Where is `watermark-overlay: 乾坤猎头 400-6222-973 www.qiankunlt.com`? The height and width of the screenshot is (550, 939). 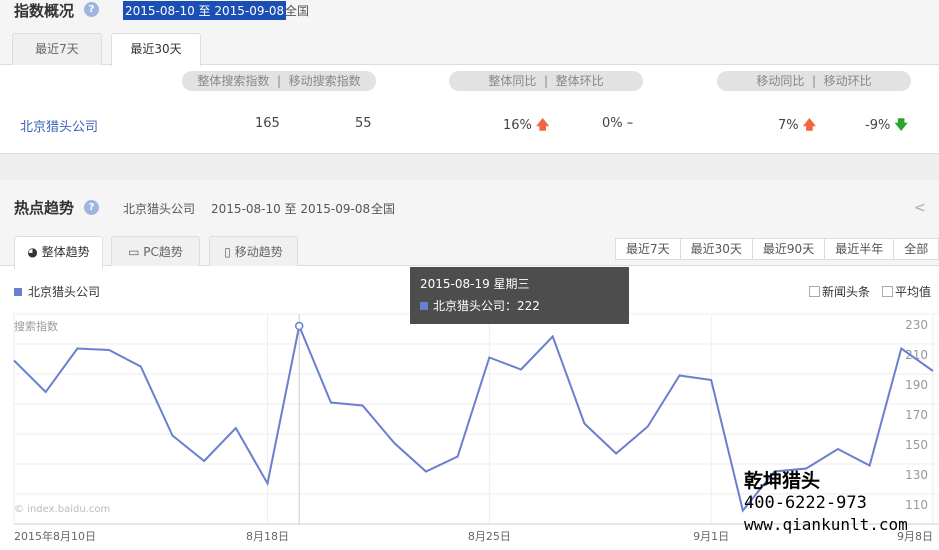
watermark-overlay: 乾坤猎头 400-6222-973 www.qiankunlt.com is located at coordinates (826, 503).